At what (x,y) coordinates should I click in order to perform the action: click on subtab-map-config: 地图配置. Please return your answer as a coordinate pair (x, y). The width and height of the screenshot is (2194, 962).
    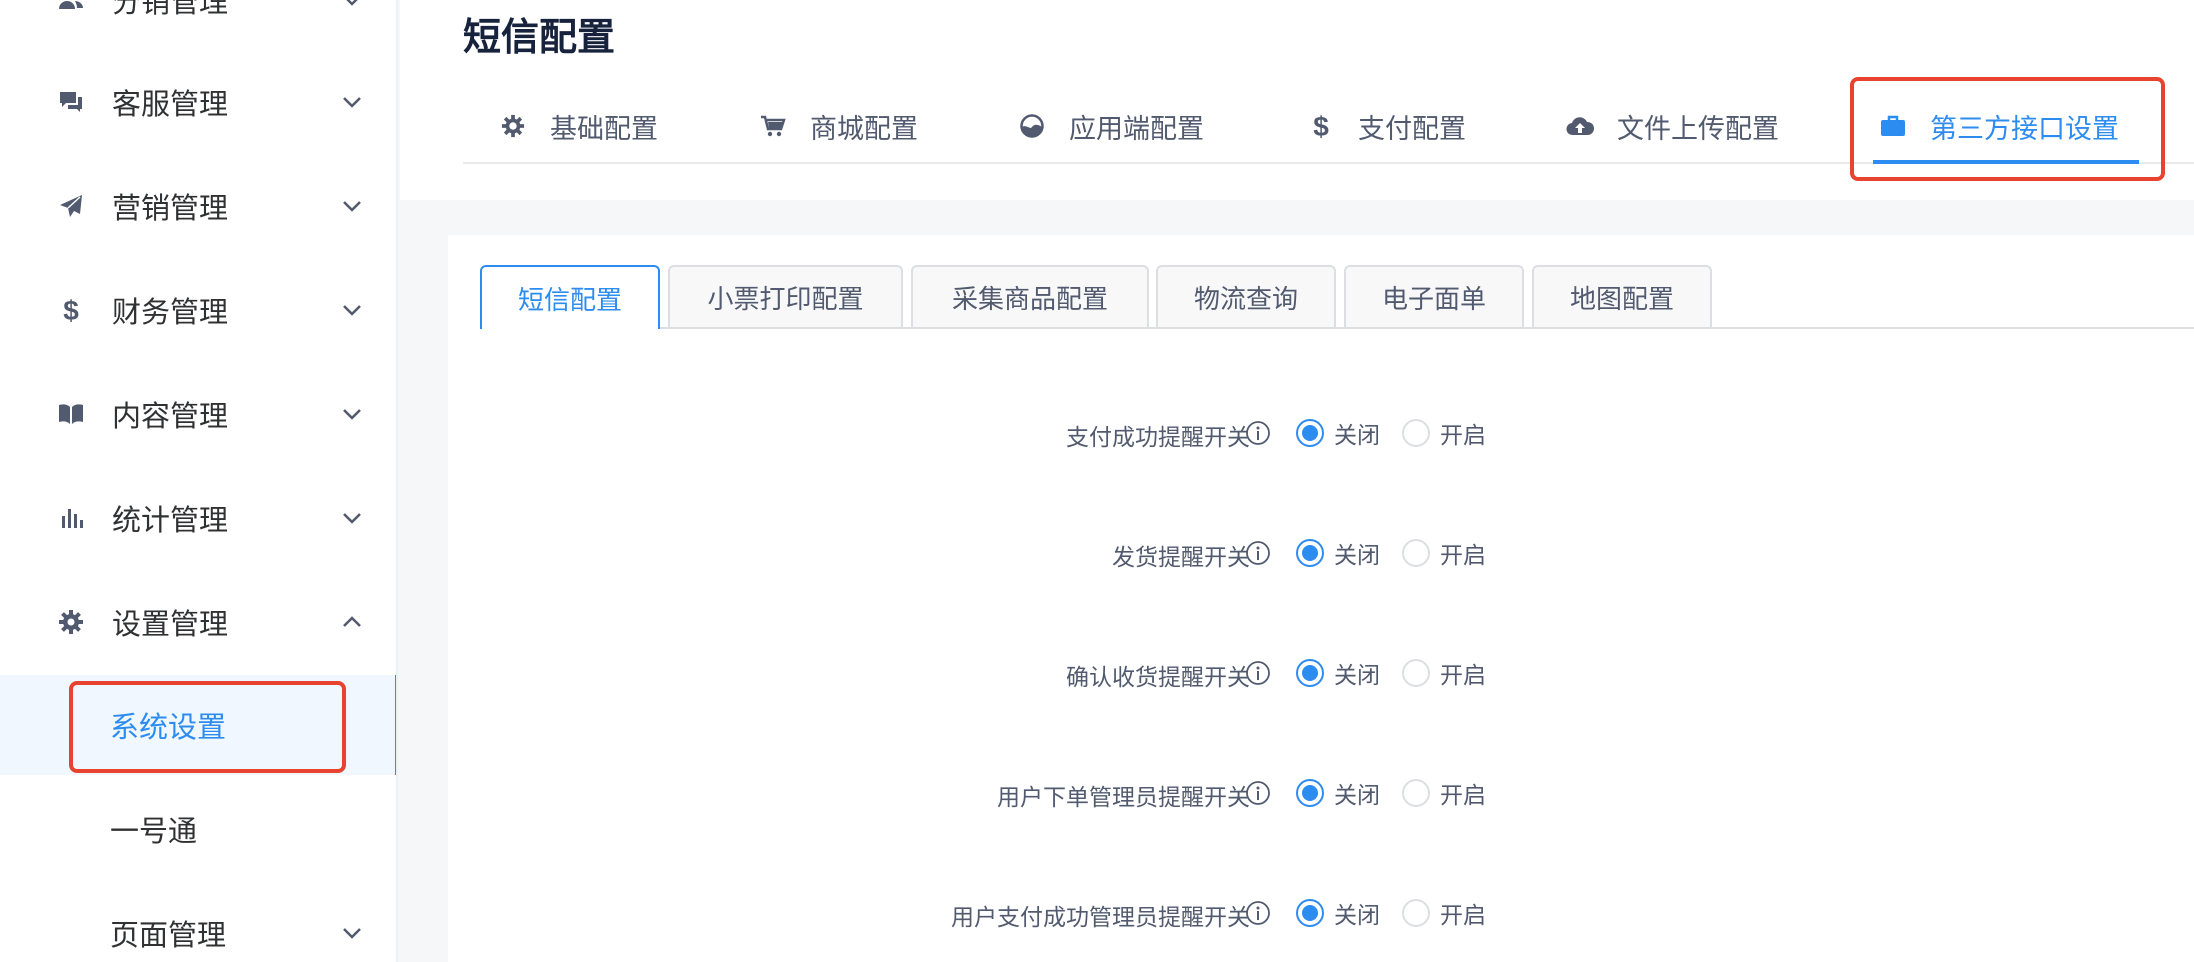
    Looking at the image, I should click on (1622, 296).